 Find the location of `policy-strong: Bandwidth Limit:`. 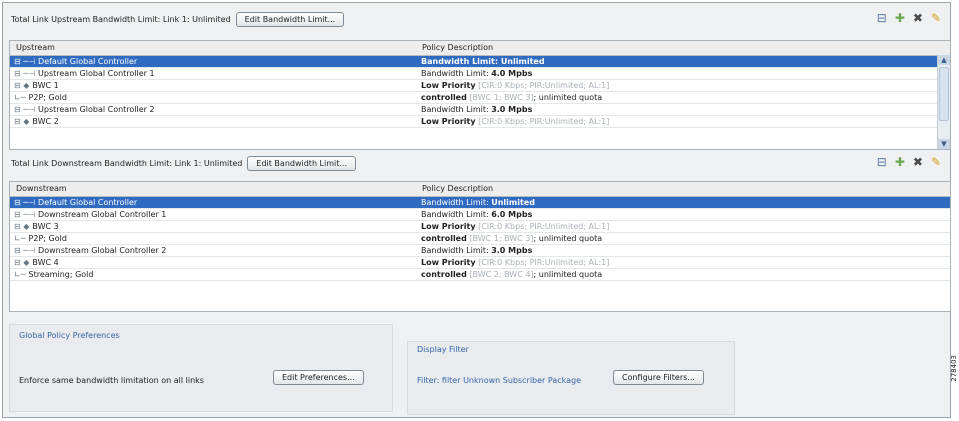

policy-strong: Bandwidth Limit: is located at coordinates (461, 61).